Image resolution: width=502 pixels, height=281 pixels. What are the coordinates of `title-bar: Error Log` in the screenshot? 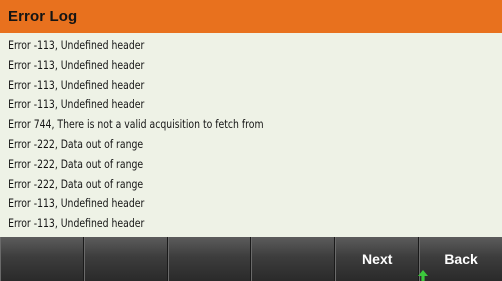 It's located at (251, 16).